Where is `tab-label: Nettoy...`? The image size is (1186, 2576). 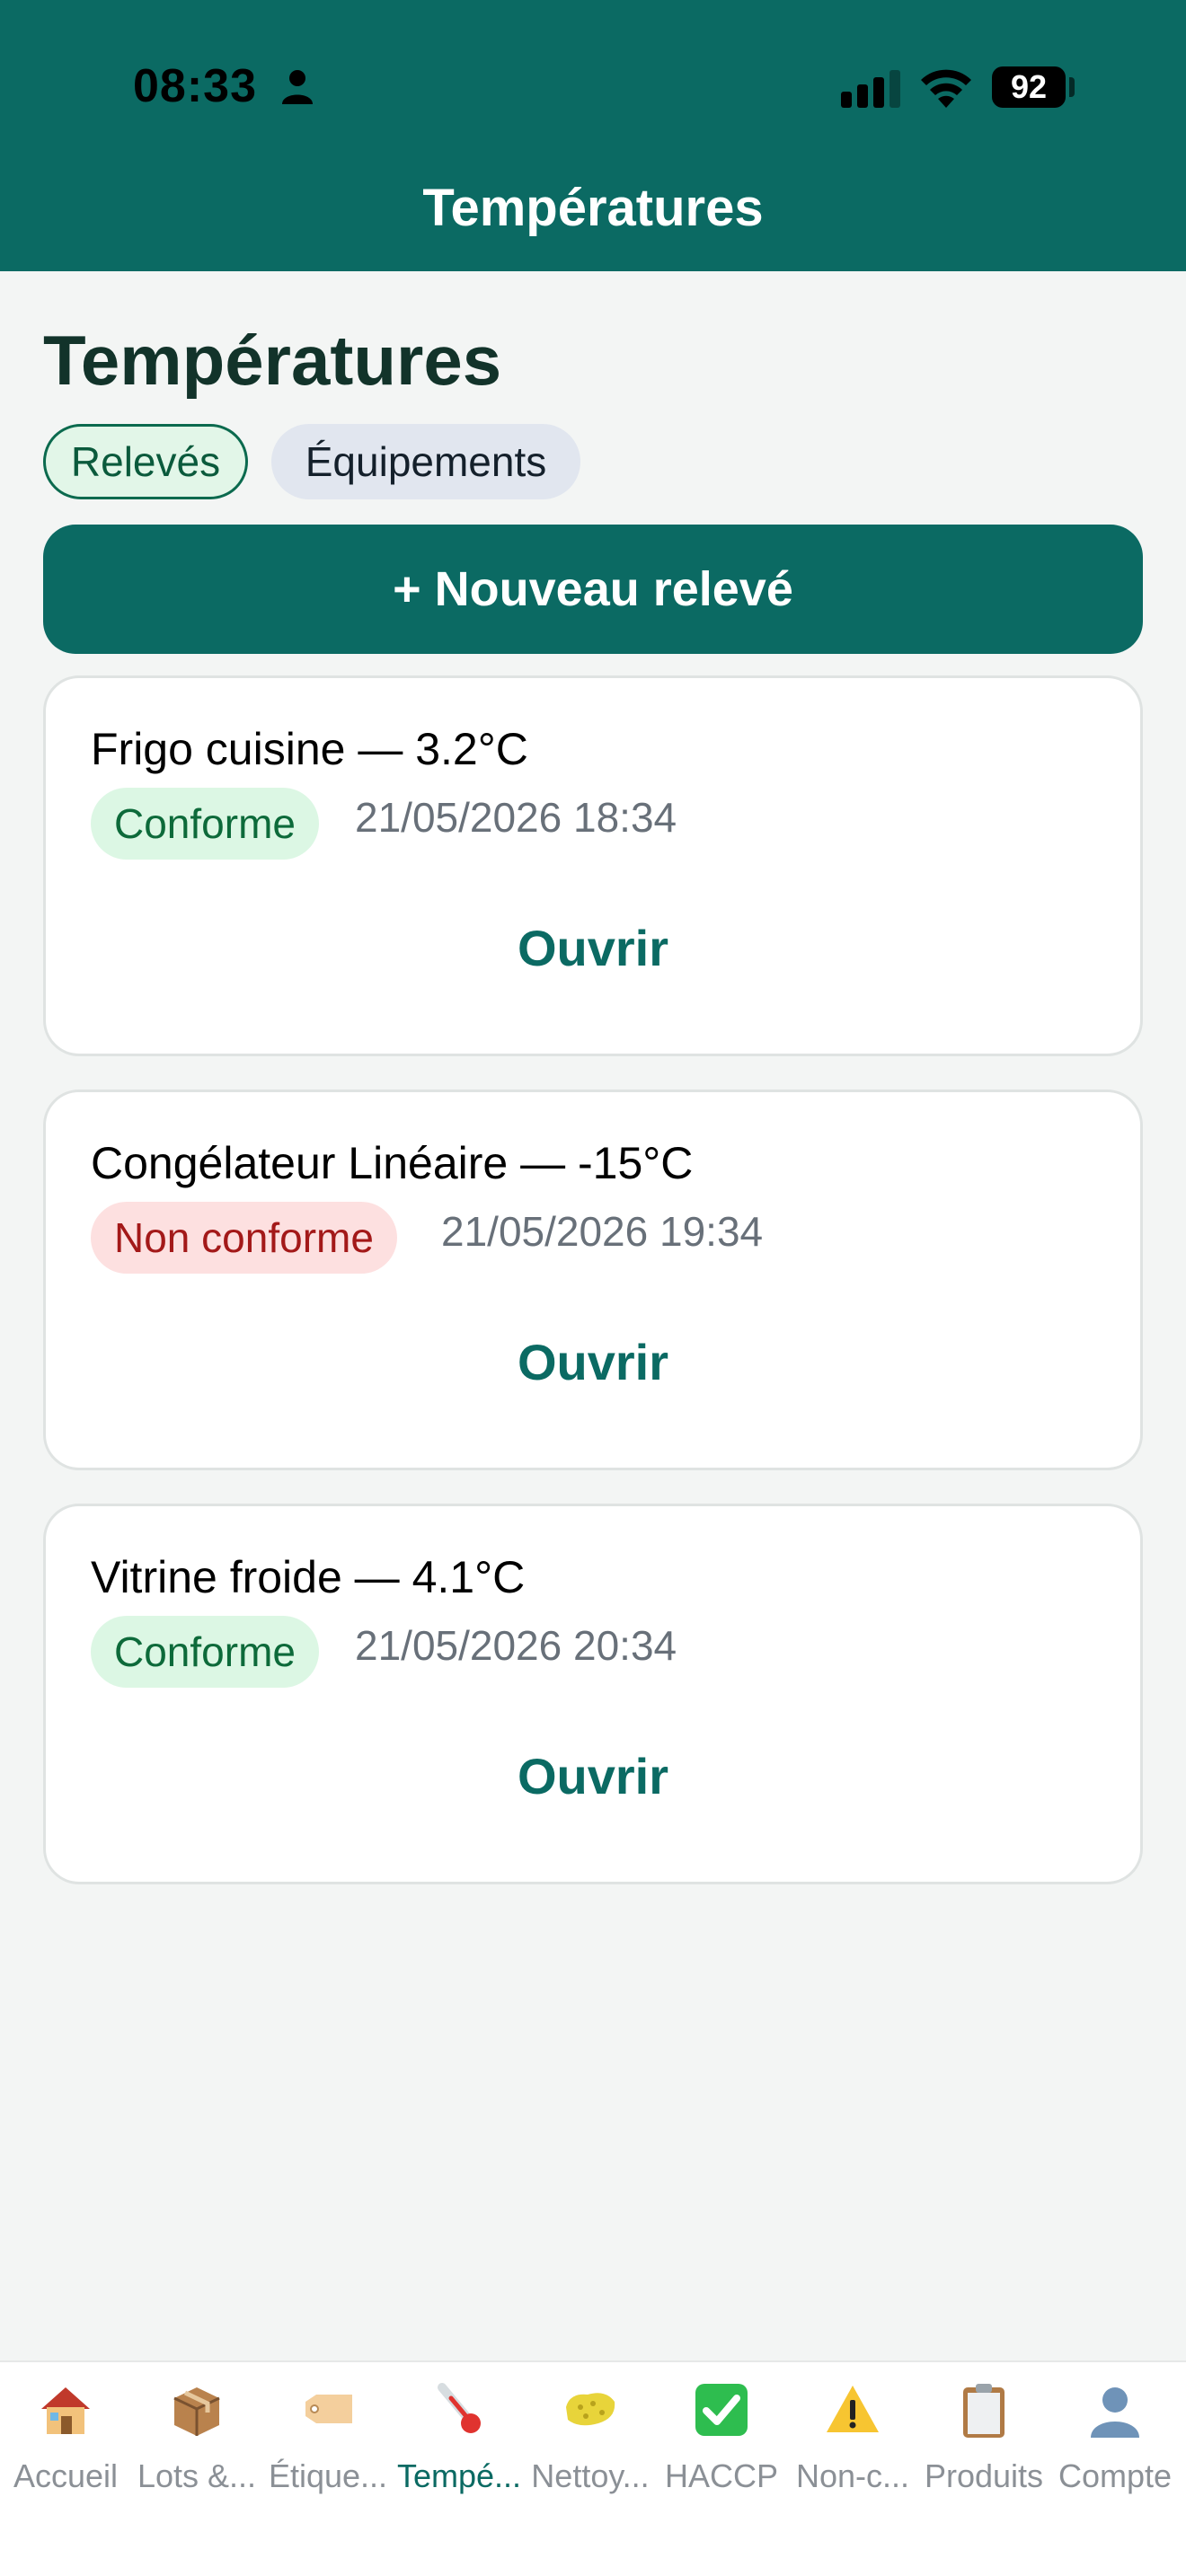 tab-label: Nettoy... is located at coordinates (590, 2475).